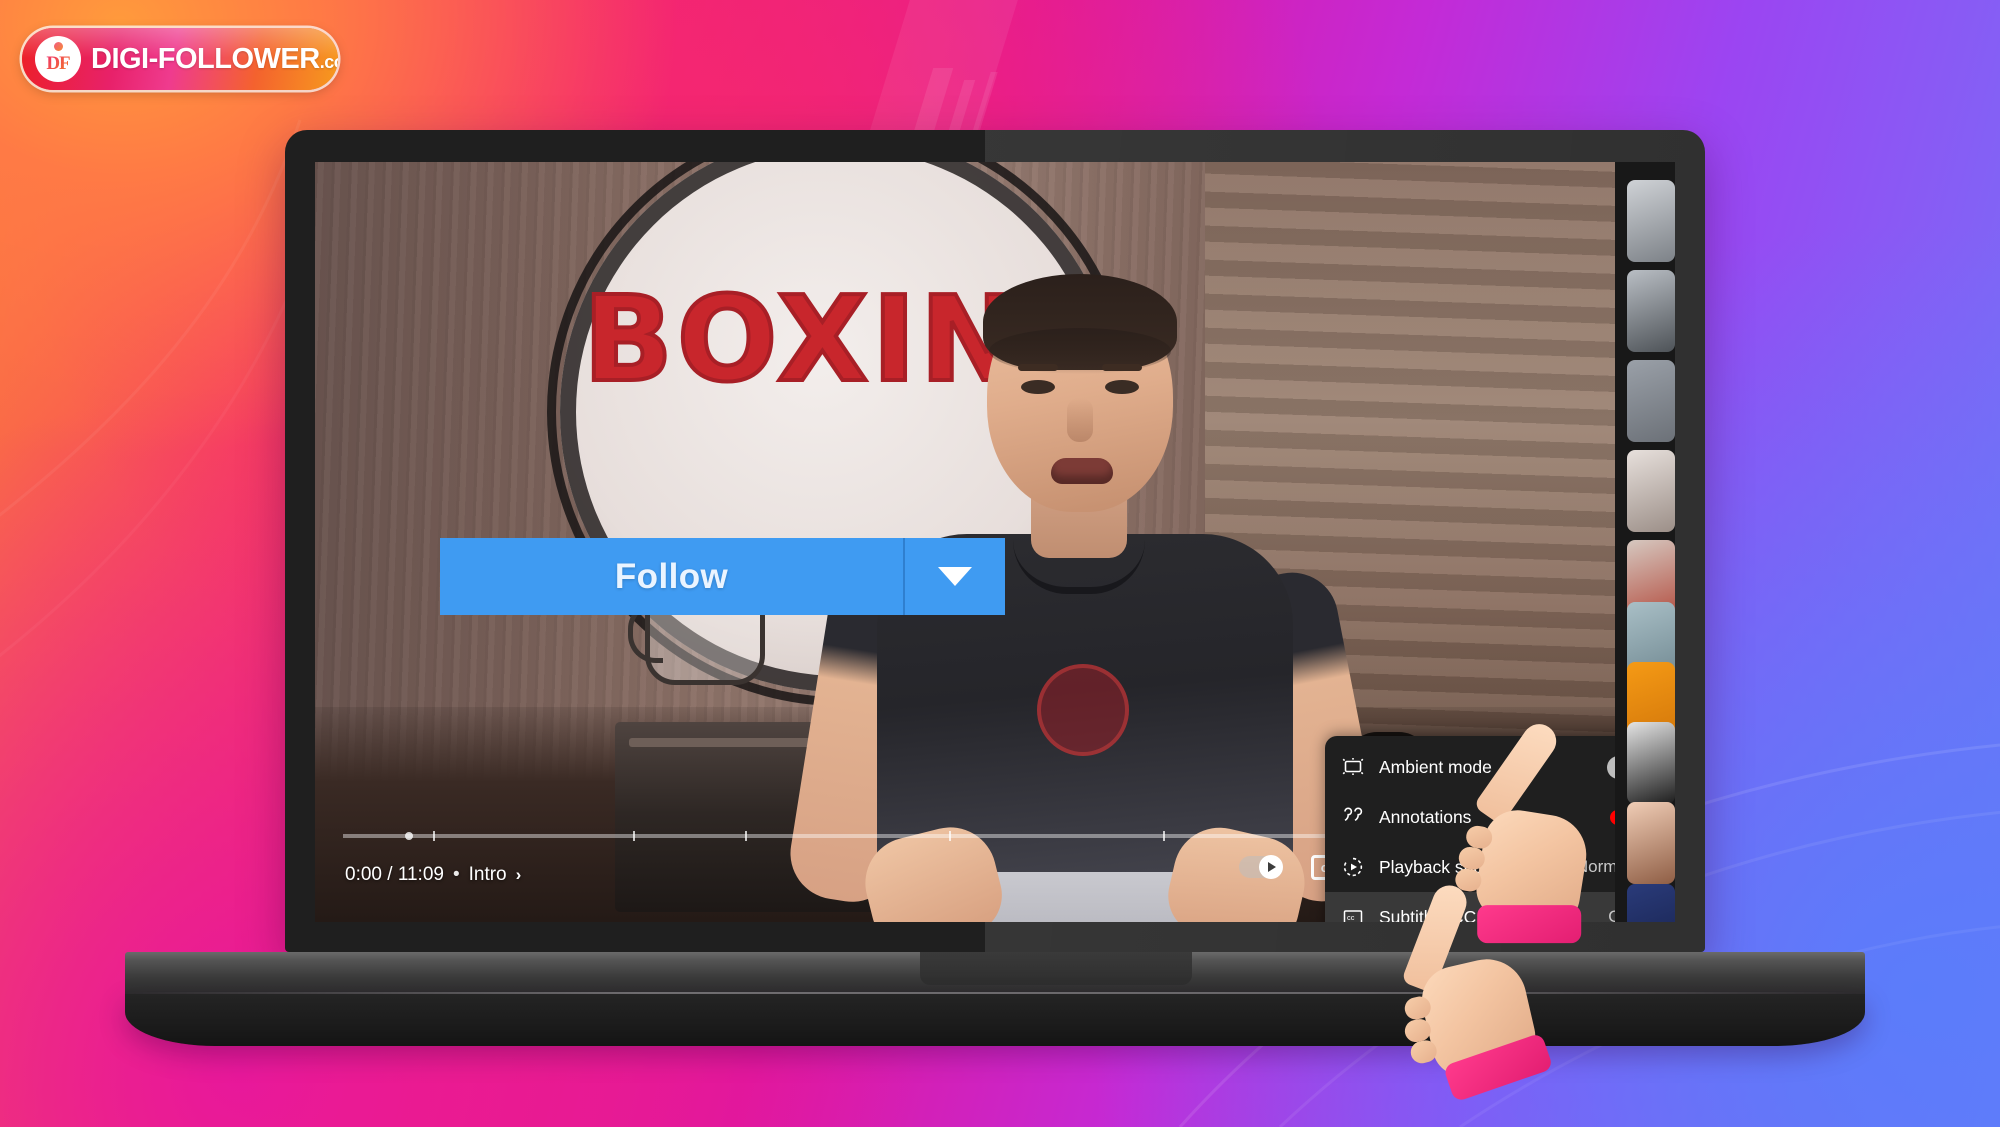 Image resolution: width=2000 pixels, height=1127 pixels. I want to click on brand-name: DIGI-FOLLOWER.com, so click(214, 58).